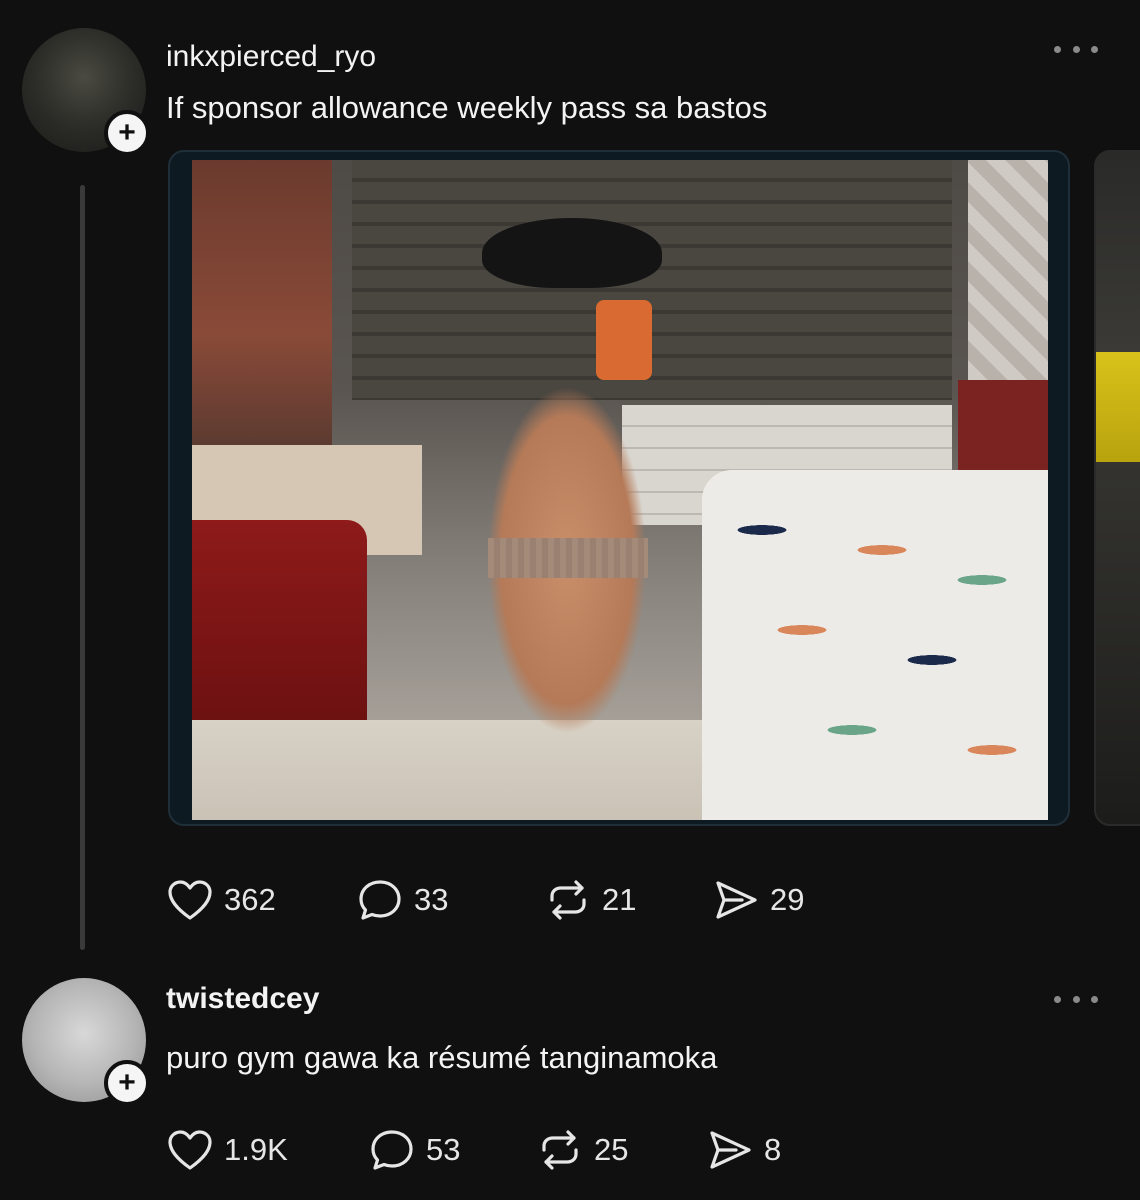 This screenshot has width=1140, height=1200. Describe the element at coordinates (271, 57) in the screenshot. I see `username: inkxpierced_ryo` at that location.